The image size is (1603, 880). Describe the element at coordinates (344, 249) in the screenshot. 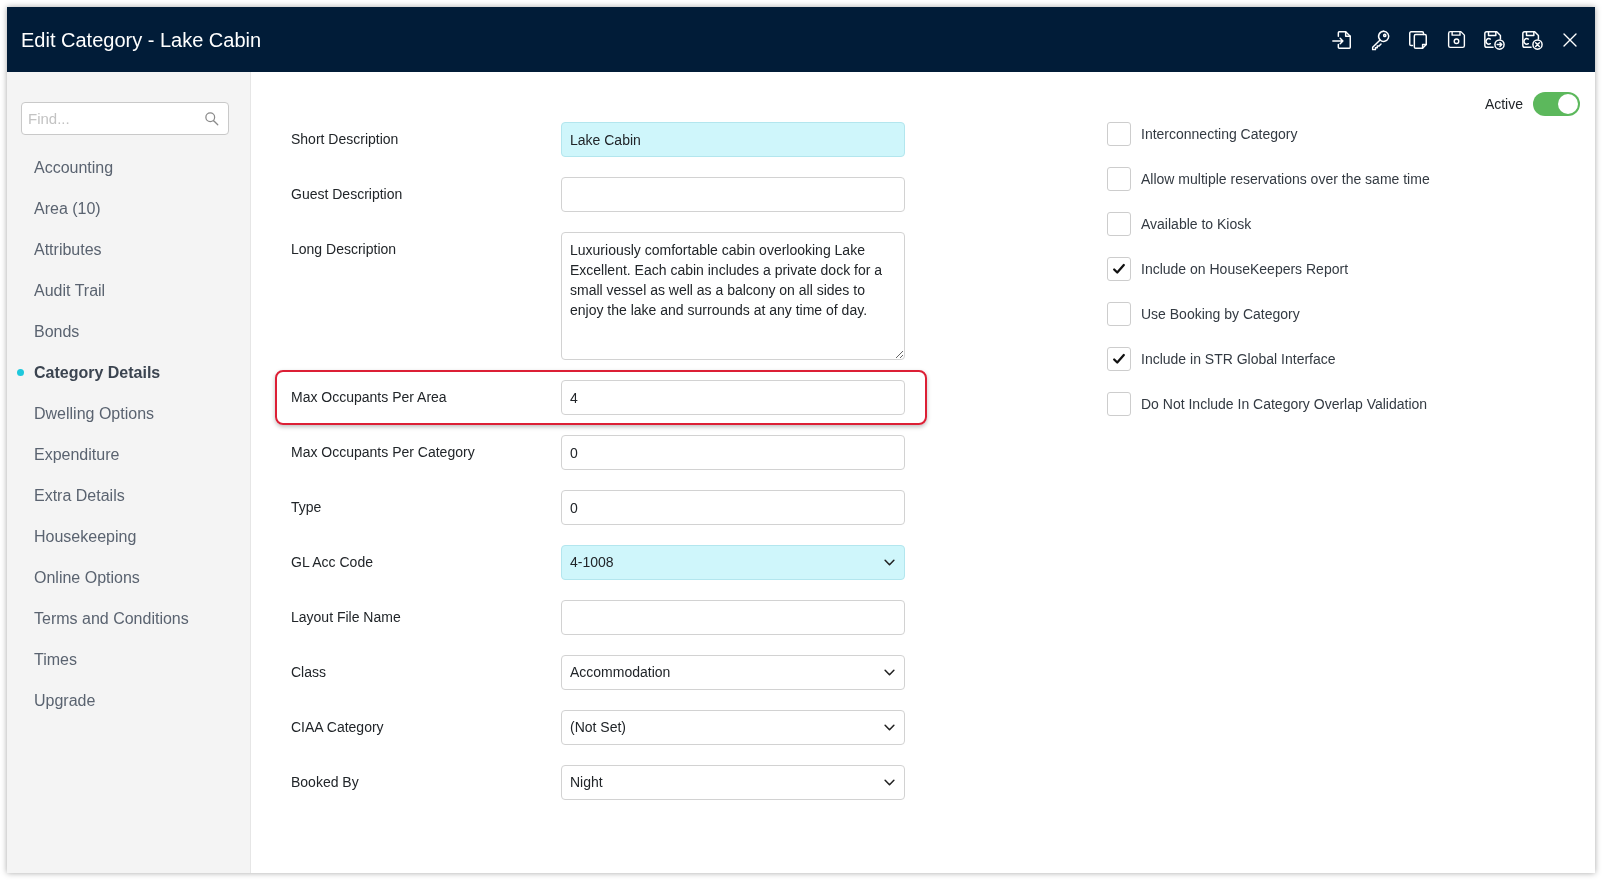

I see `field-label: Long Description` at that location.